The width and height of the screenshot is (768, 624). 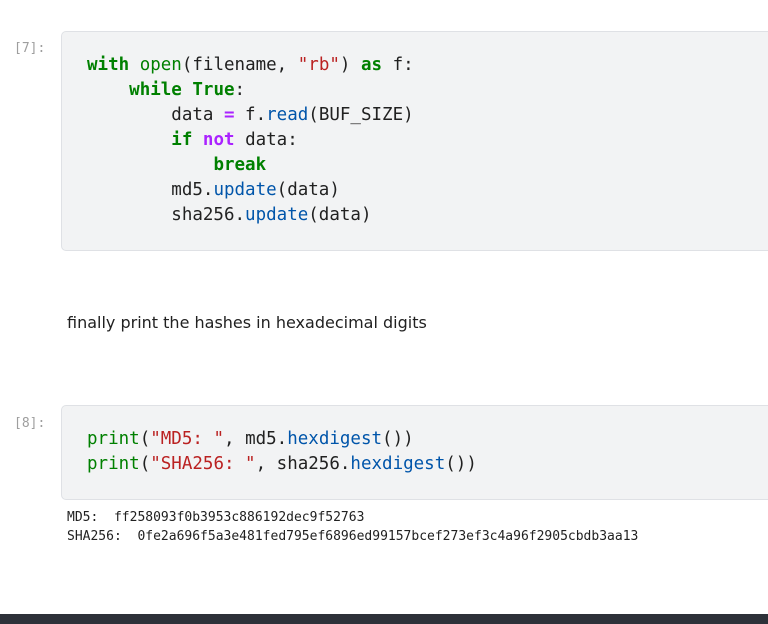 I want to click on code-token: "MD5: ", so click(x=187, y=439).